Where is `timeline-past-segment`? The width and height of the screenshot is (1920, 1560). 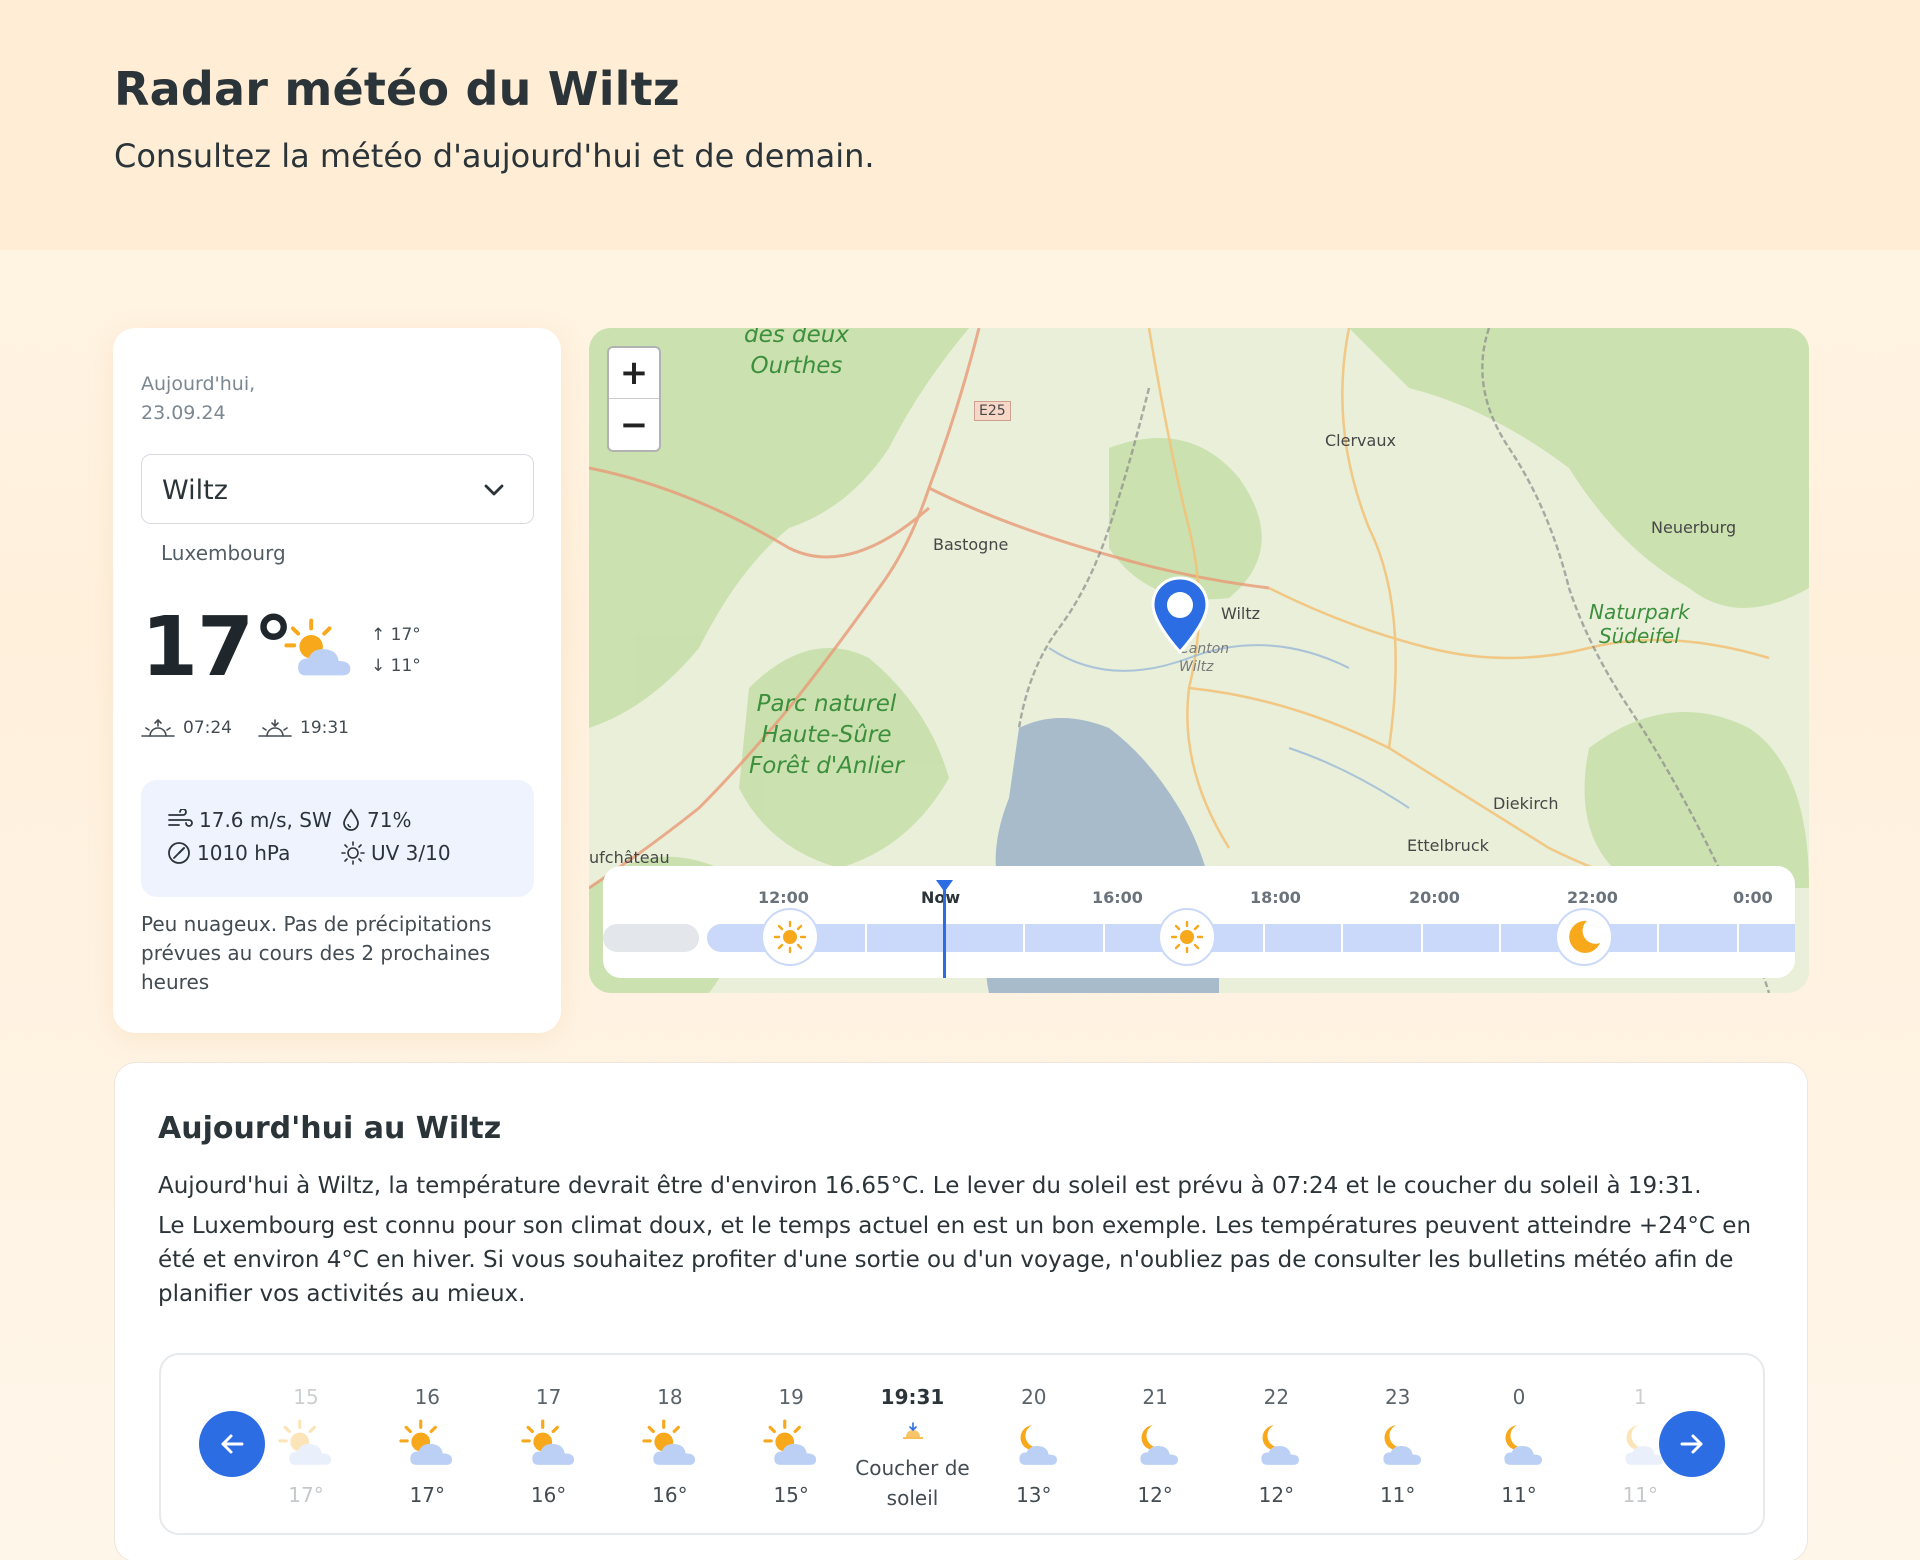
timeline-past-segment is located at coordinates (651, 938).